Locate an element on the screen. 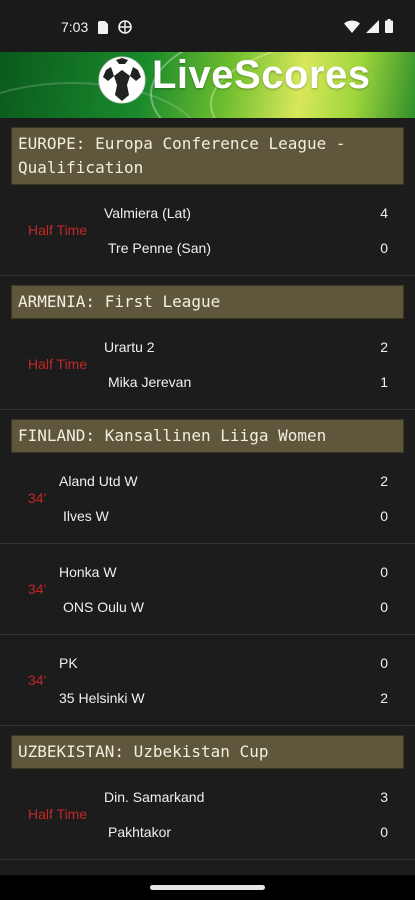  home-gesture-handle is located at coordinates (207, 887).